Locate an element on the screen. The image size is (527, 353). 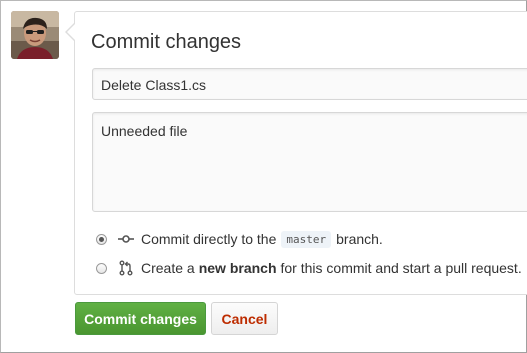
commit-directly-text-end: branch. is located at coordinates (359, 239).